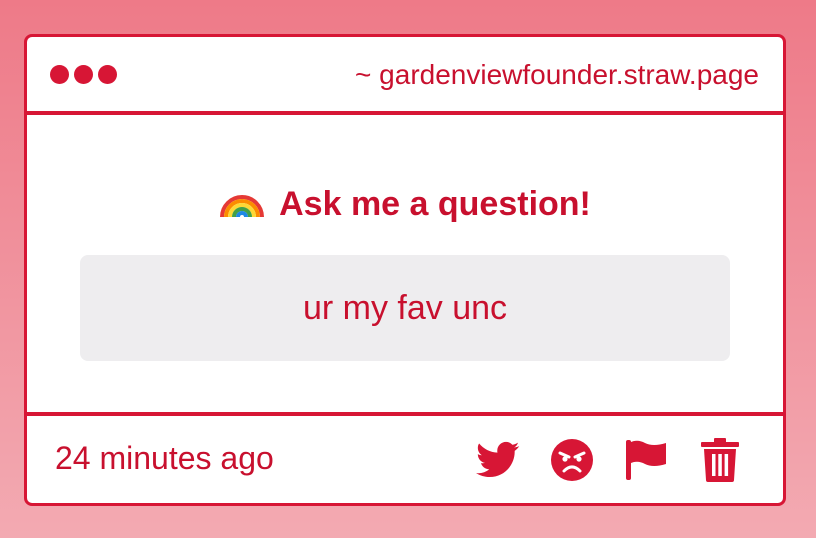 Image resolution: width=816 pixels, height=538 pixels. I want to click on trash-icon, so click(720, 460).